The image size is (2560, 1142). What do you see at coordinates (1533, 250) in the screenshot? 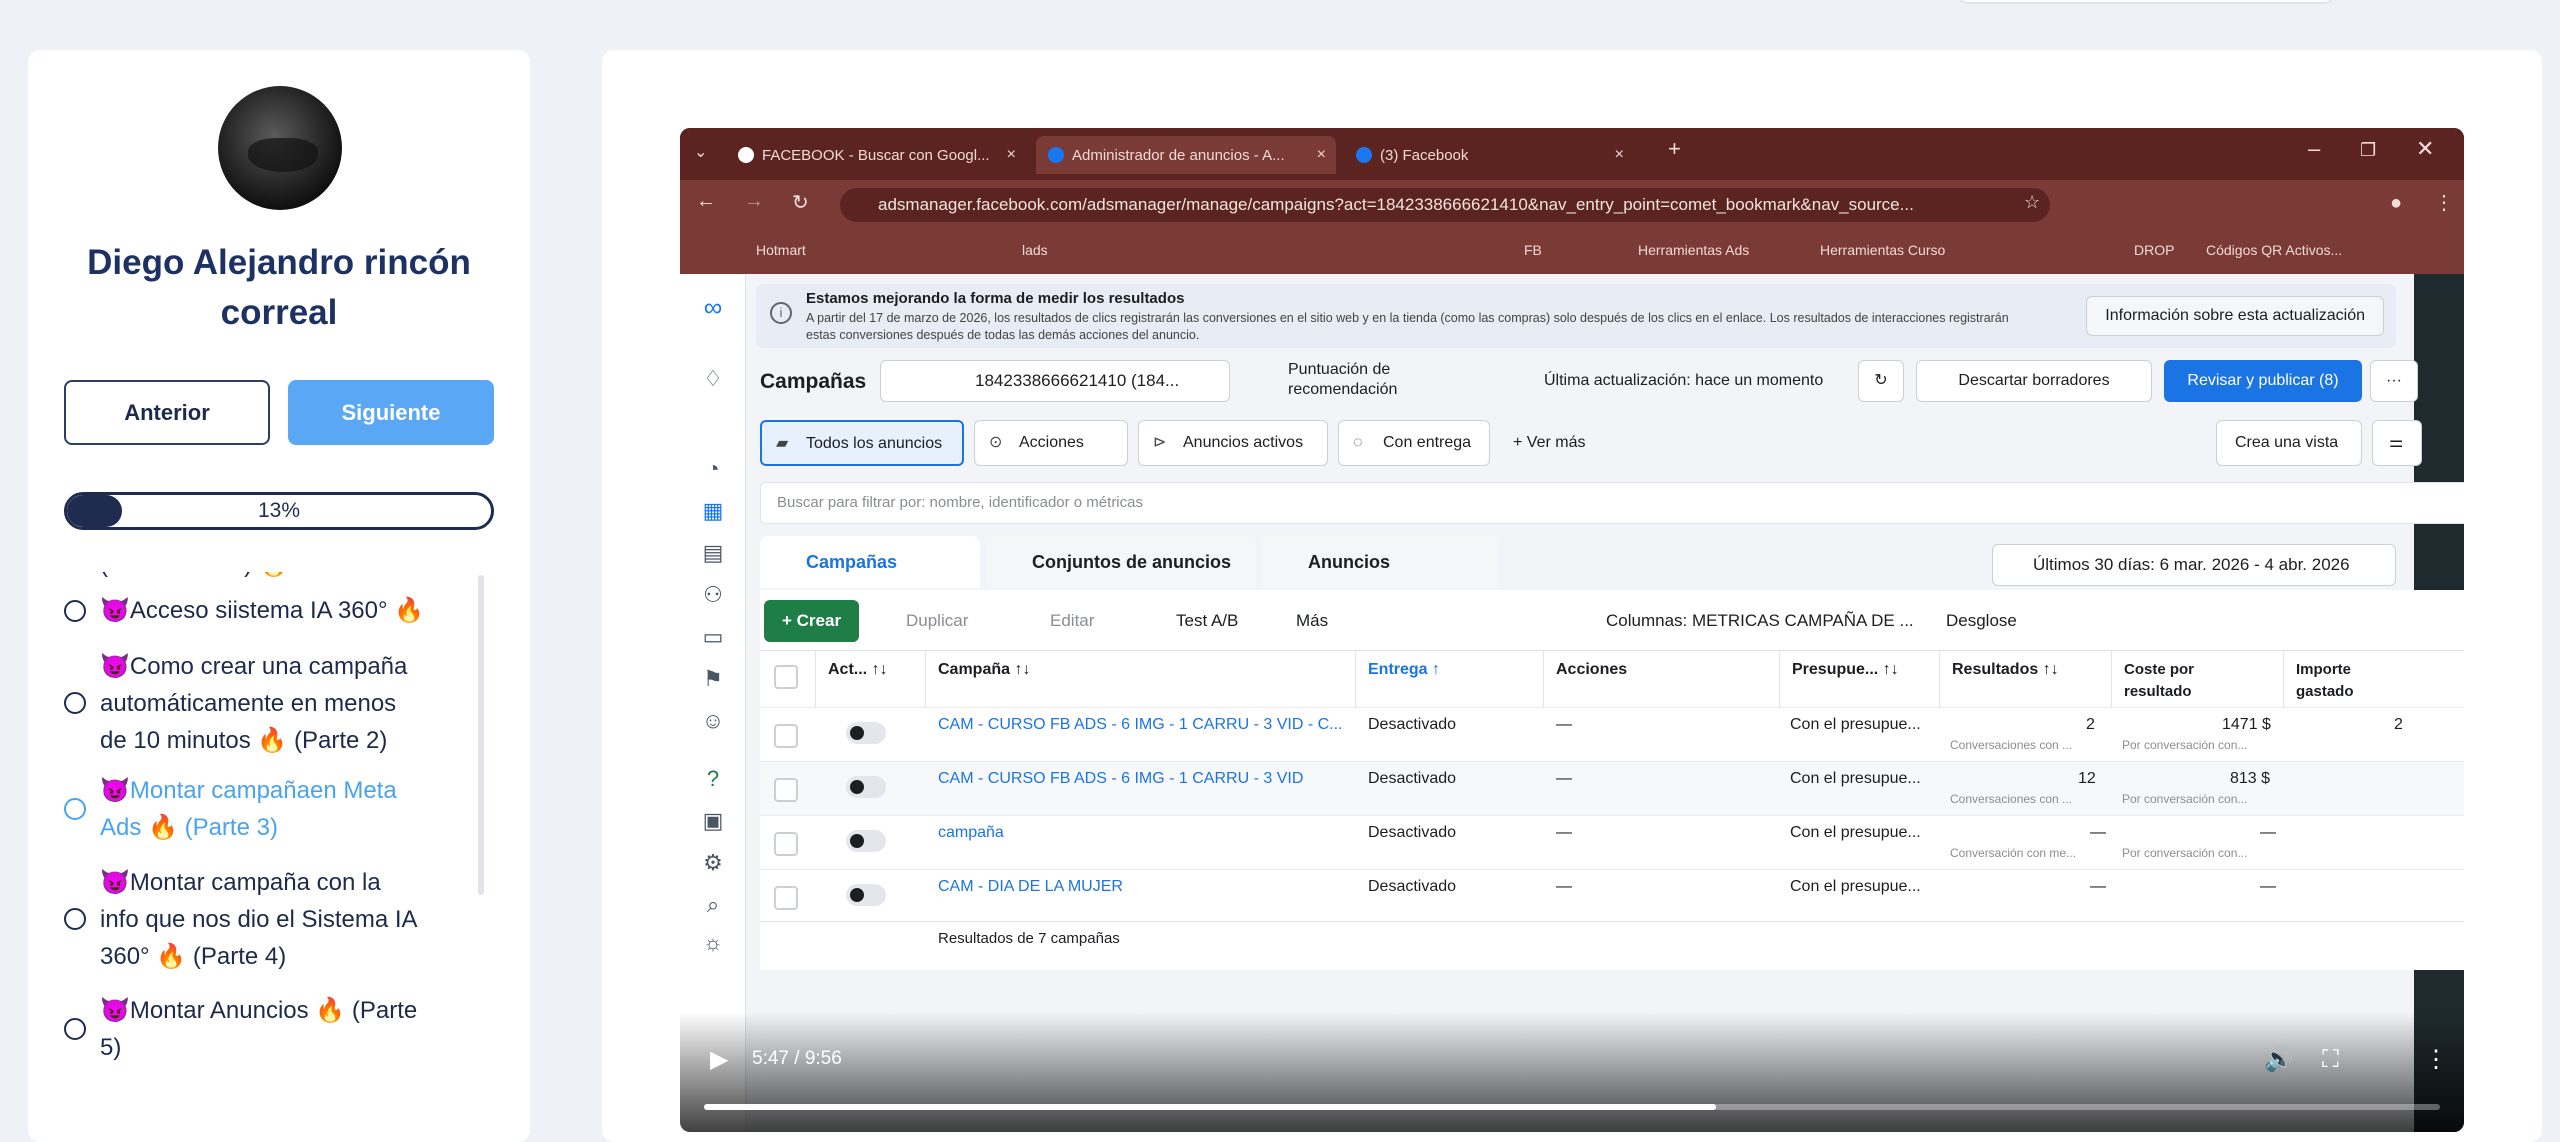
I see `bookmark-item: FB` at bounding box center [1533, 250].